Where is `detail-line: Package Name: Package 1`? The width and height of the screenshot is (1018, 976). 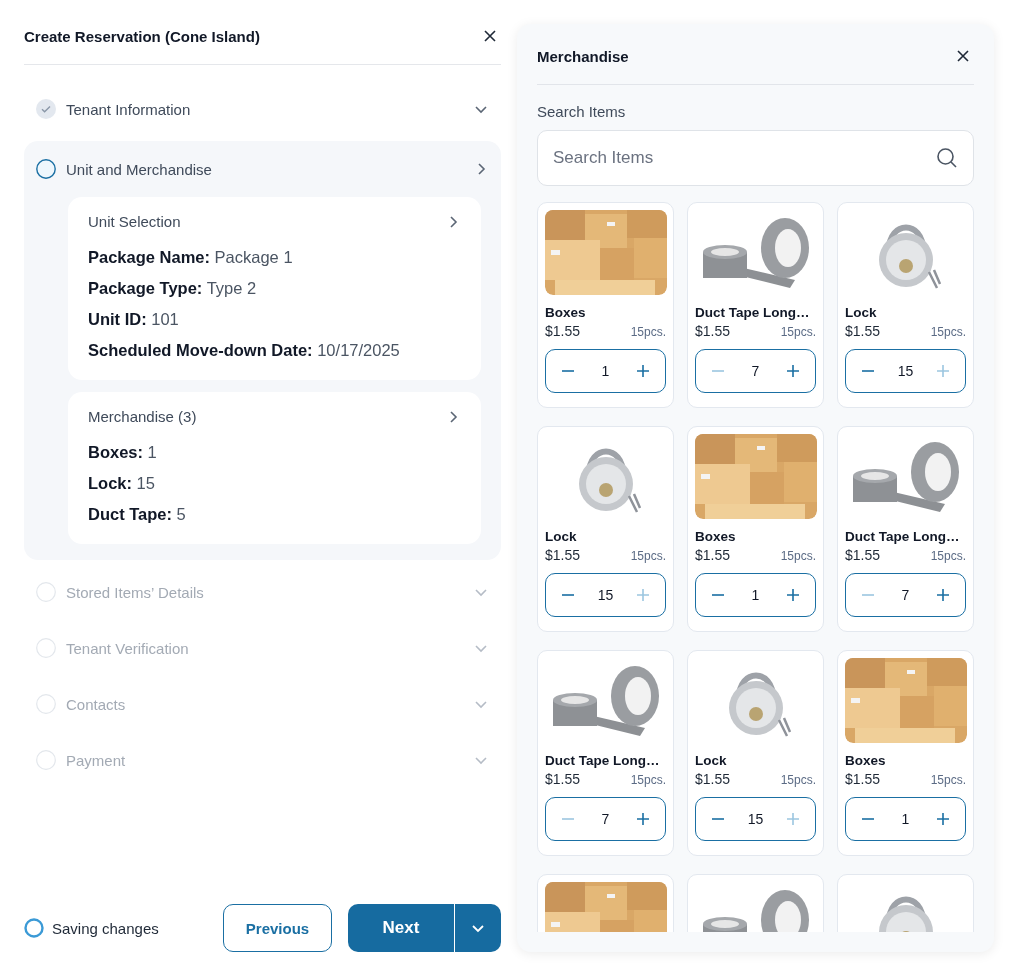
detail-line: Package Name: Package 1 is located at coordinates (191, 257).